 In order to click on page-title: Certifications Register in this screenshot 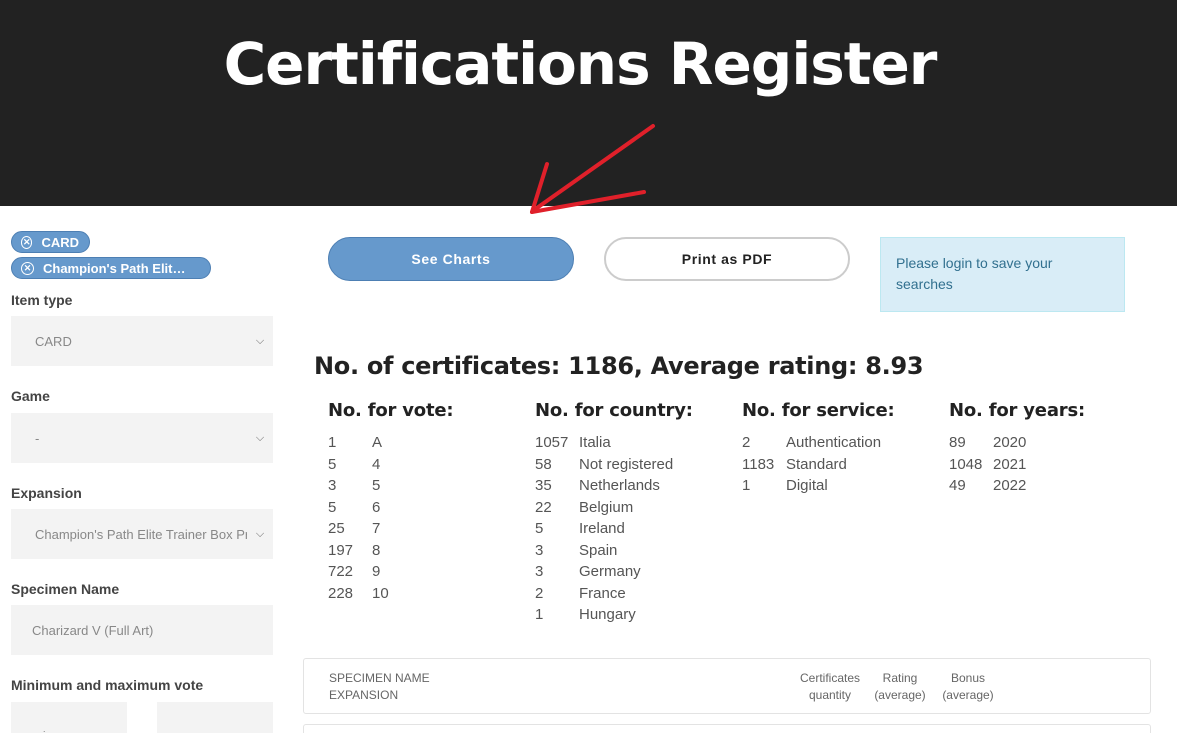, I will do `click(580, 64)`.